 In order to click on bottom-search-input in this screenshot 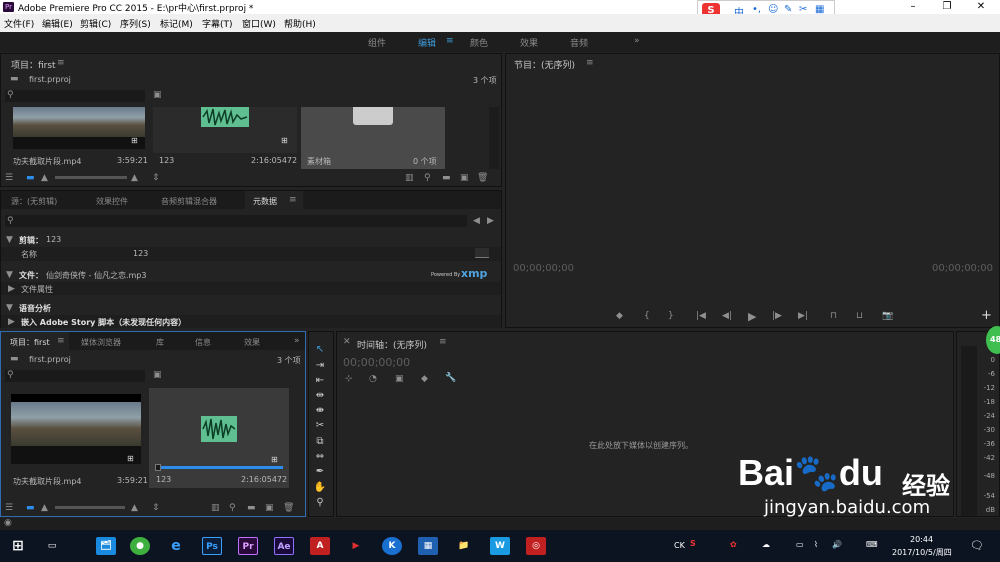, I will do `click(75, 376)`.